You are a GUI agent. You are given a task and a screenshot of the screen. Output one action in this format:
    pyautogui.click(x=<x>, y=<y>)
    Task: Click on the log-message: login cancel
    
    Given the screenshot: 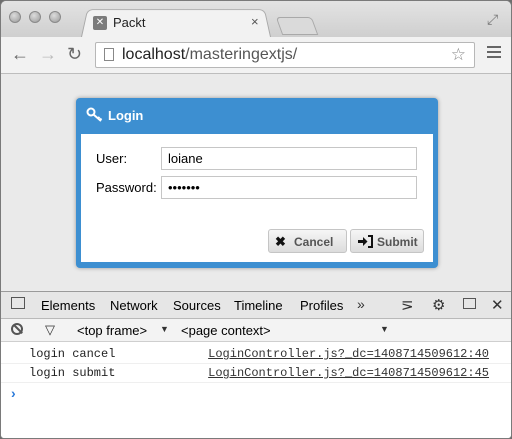 What is the action you would take?
    pyautogui.click(x=72, y=354)
    